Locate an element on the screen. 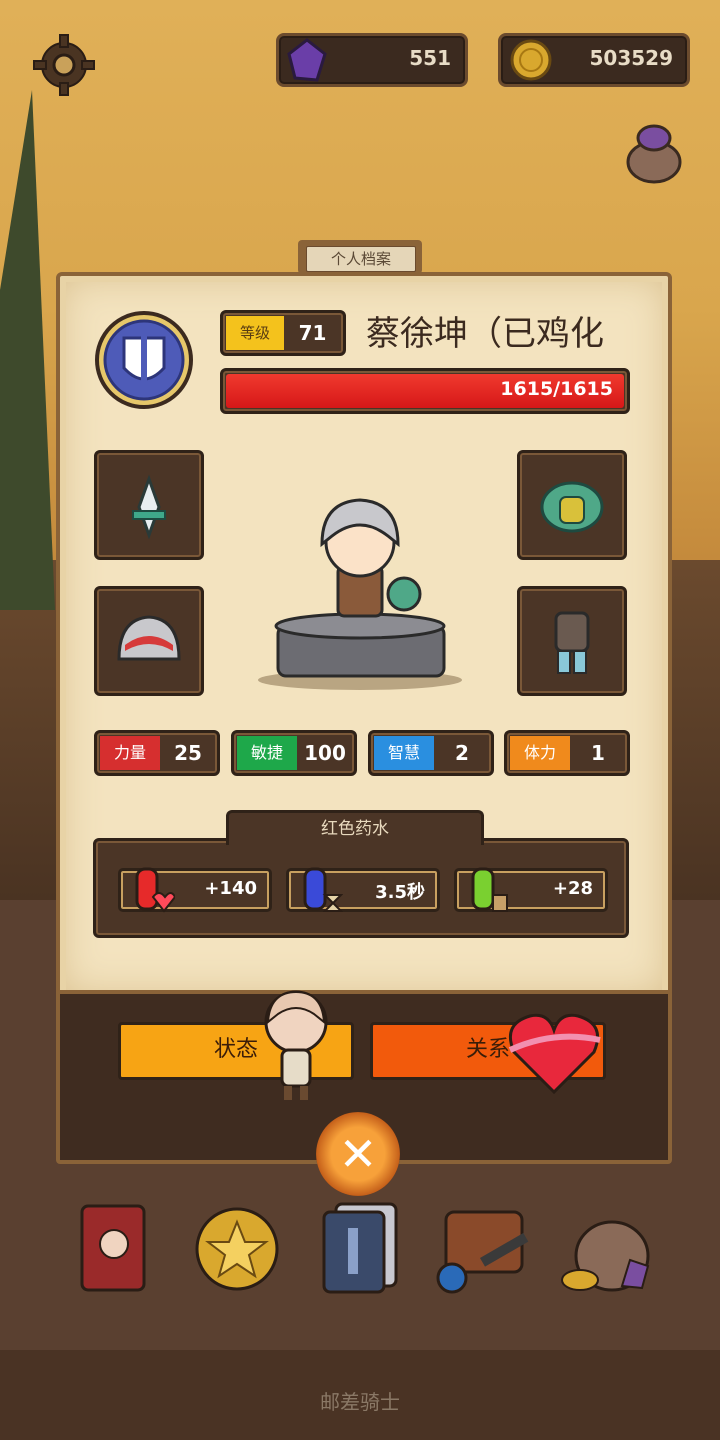  level-badge: 等级 71 is located at coordinates (283, 333).